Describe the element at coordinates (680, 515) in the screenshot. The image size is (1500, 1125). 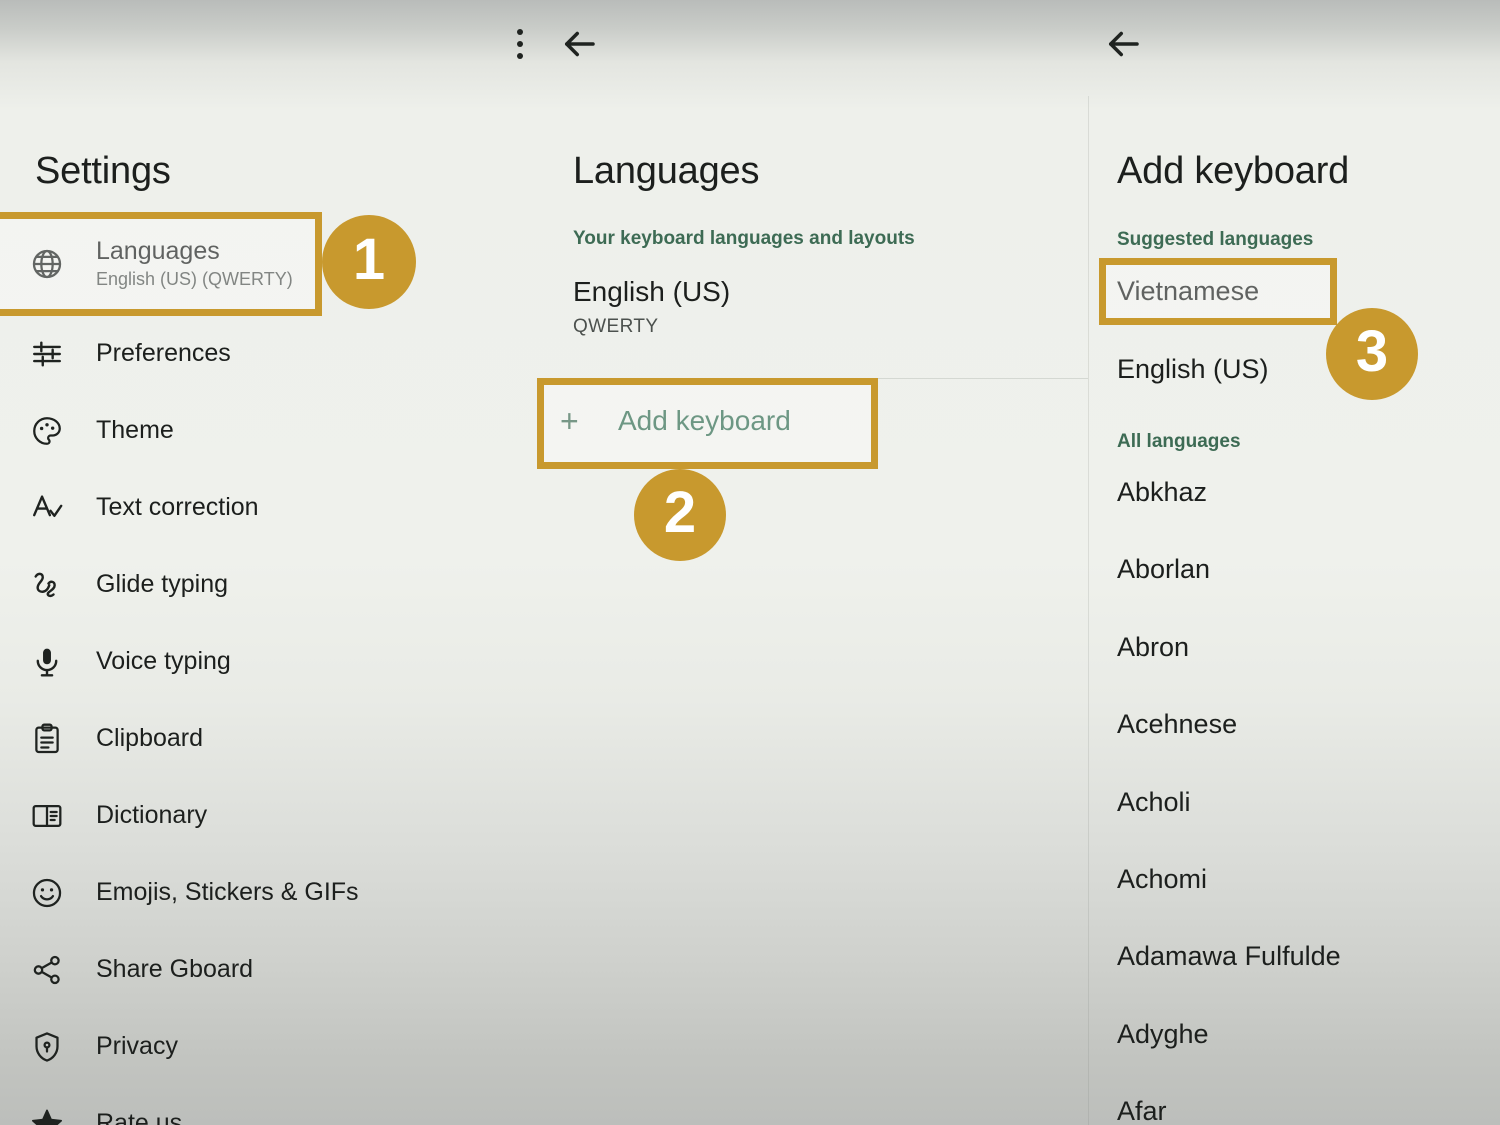
I see `annotation-badge-2: 2` at that location.